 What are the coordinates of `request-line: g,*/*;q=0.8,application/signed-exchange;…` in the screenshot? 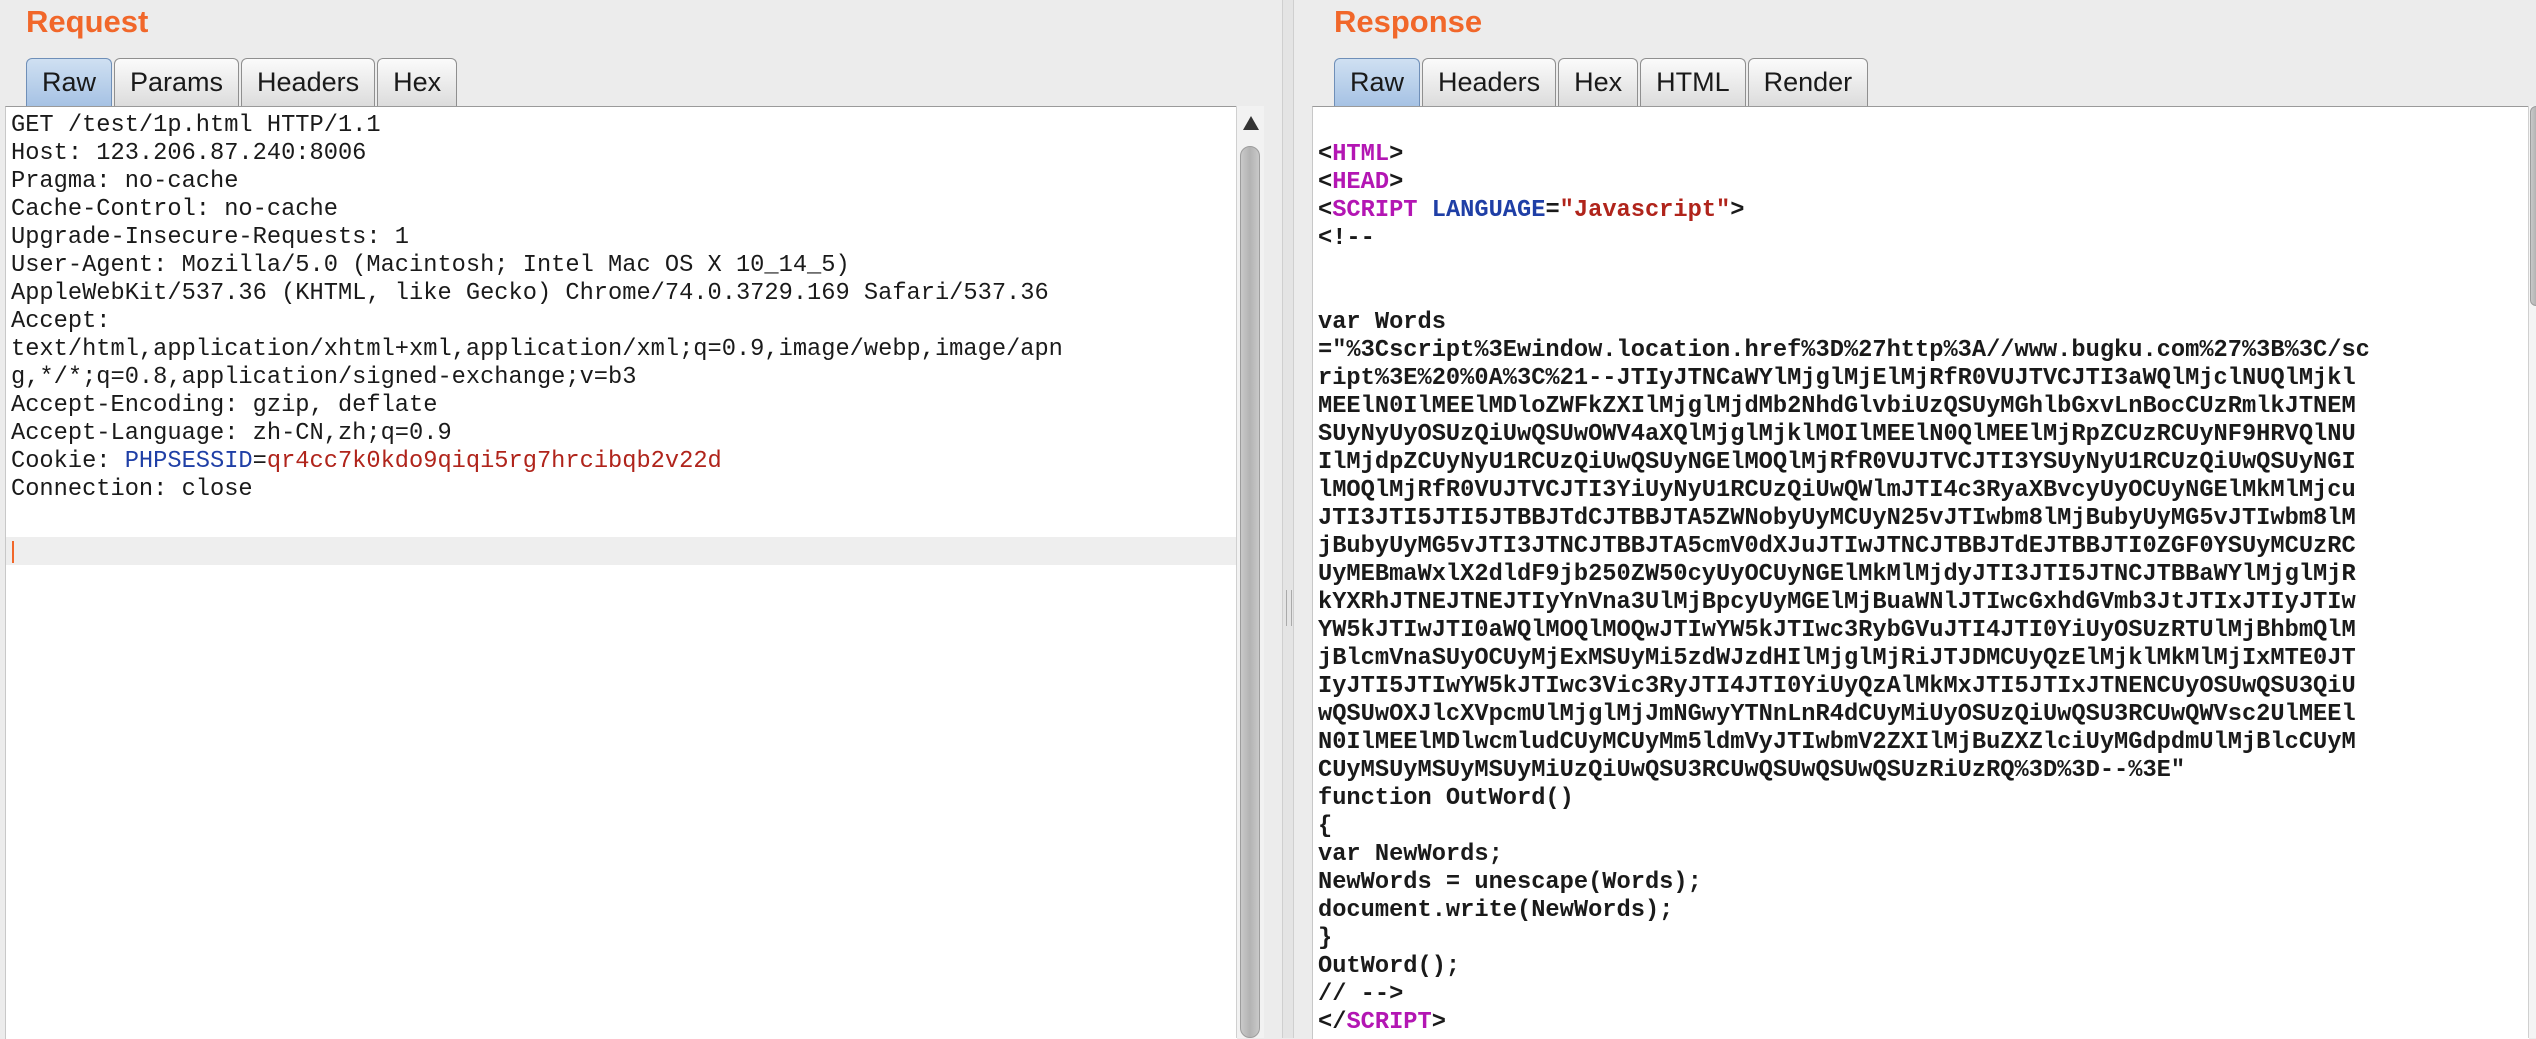 It's located at (324, 377).